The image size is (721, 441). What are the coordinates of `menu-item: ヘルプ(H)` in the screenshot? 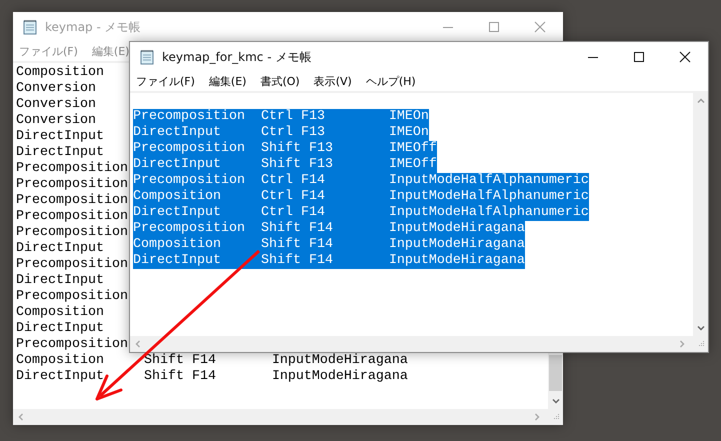 It's located at (391, 81).